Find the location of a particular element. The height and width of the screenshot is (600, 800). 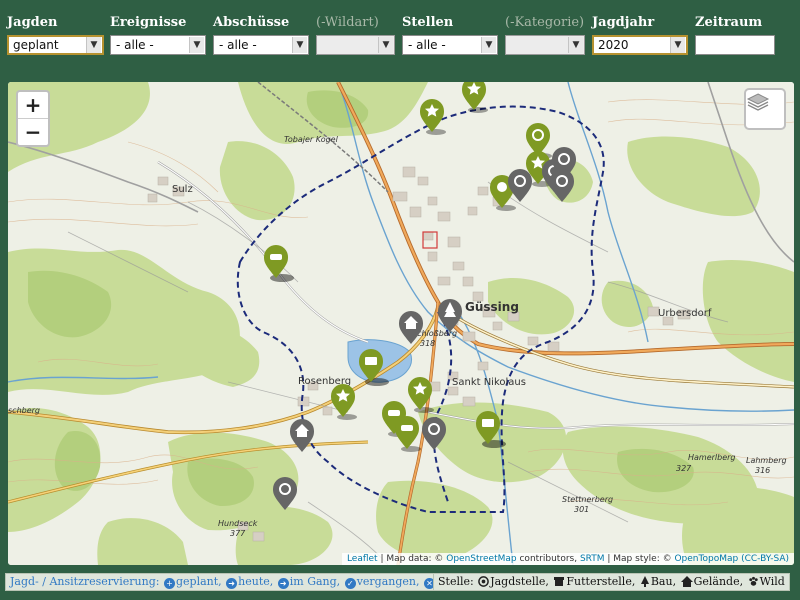

kategorie-select: ▼ is located at coordinates (545, 45).